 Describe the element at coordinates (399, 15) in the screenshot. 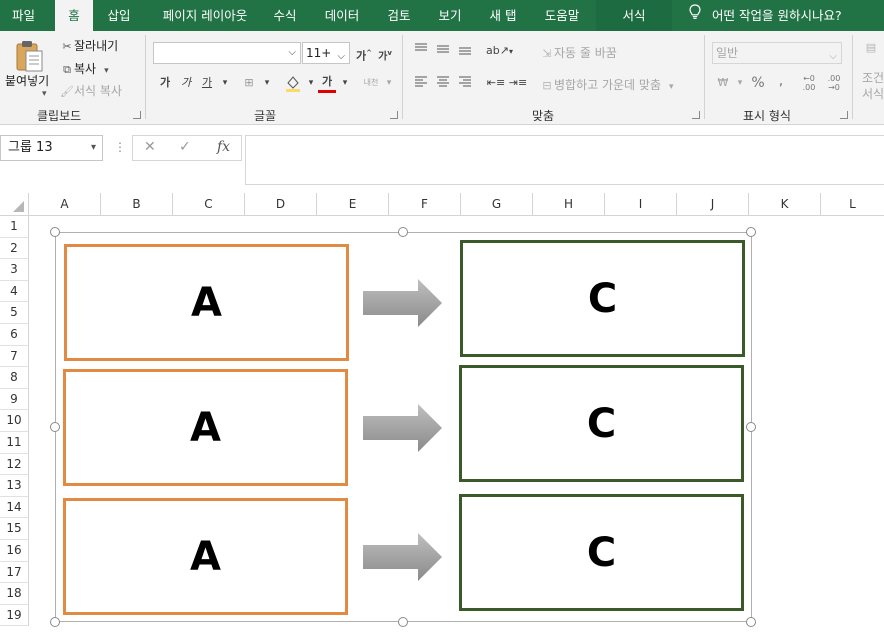

I see `tab-review: 검토` at that location.